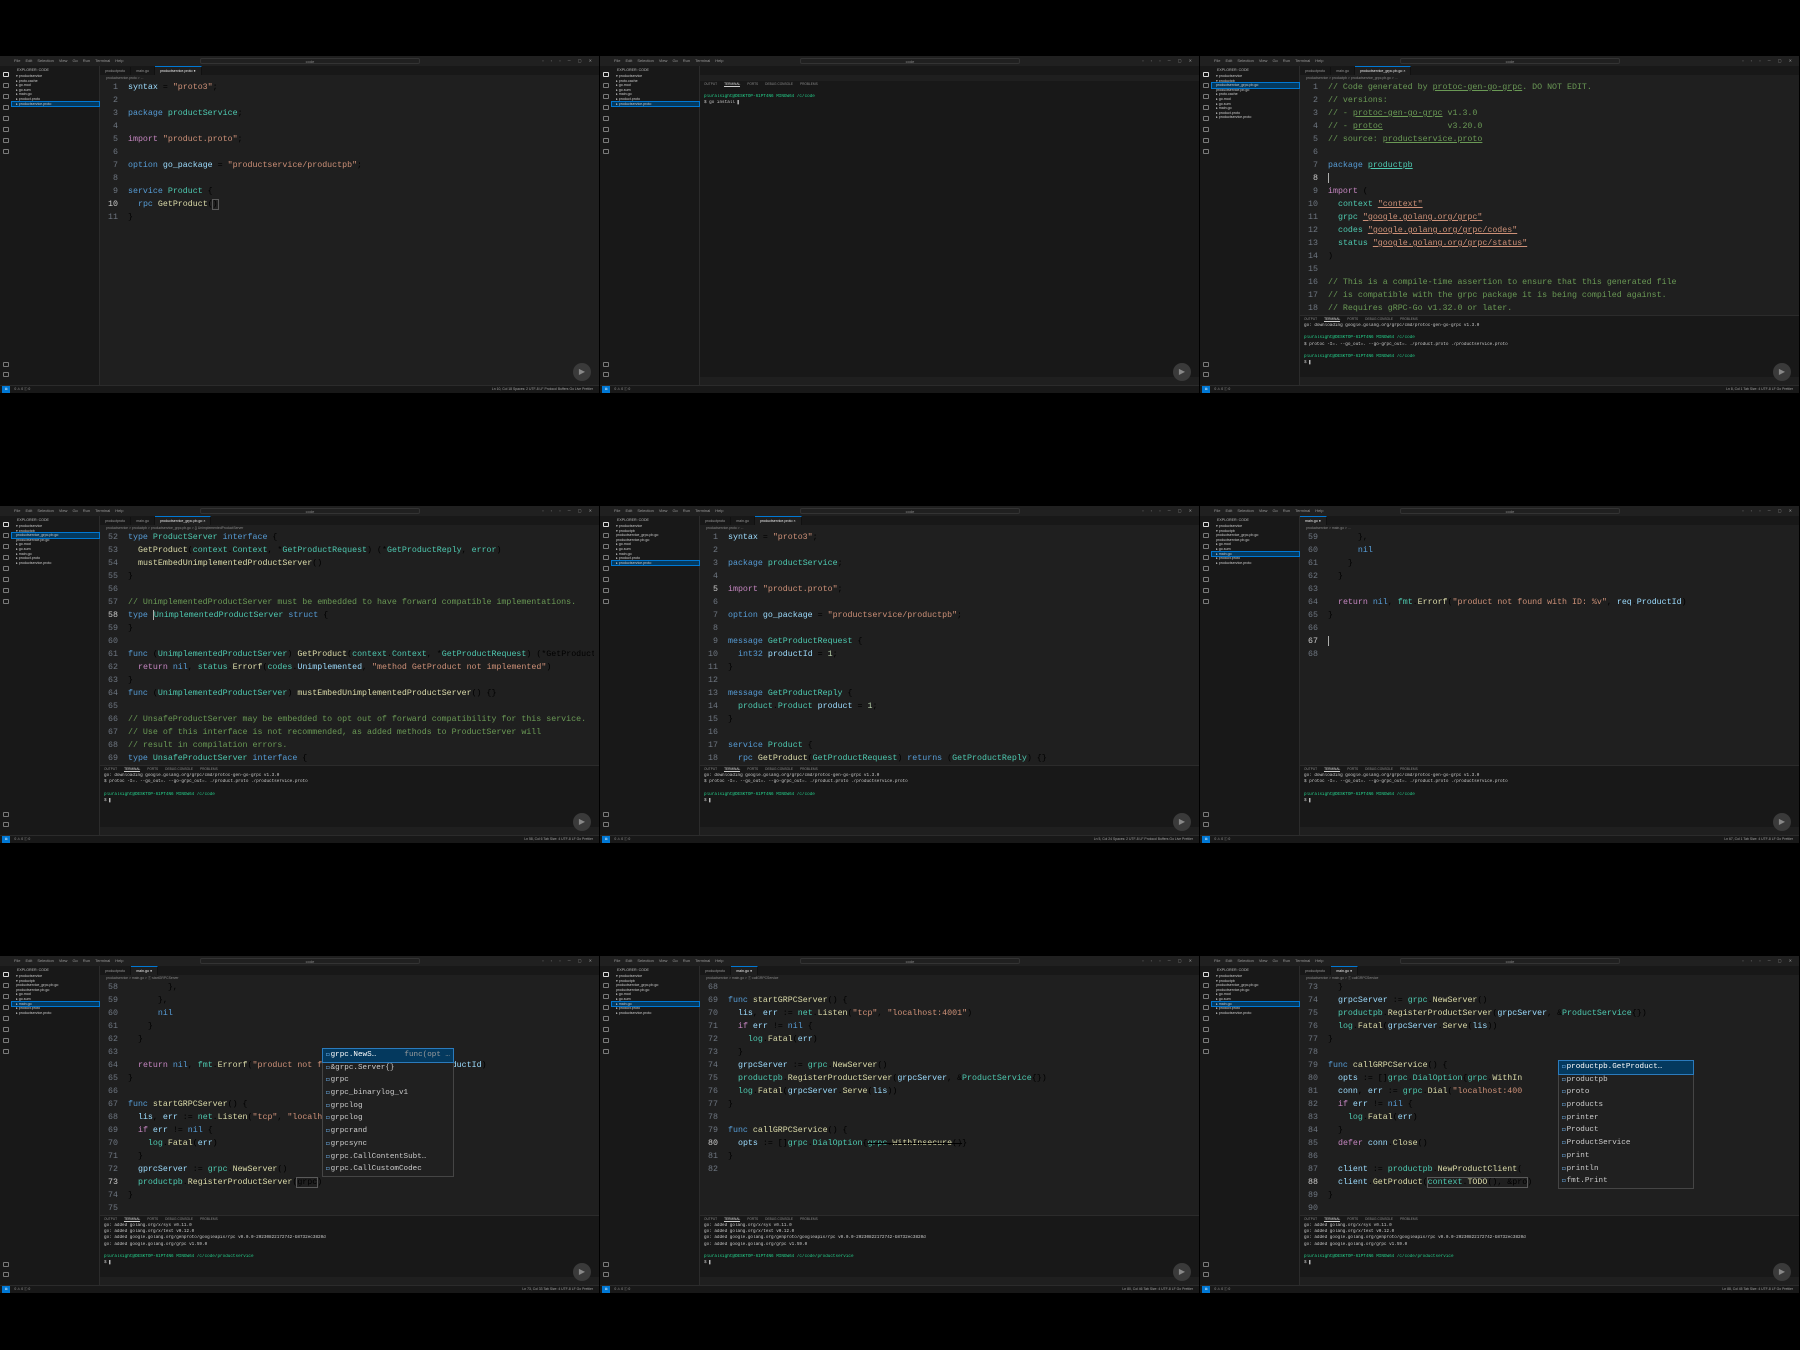 This screenshot has width=1800, height=1350. What do you see at coordinates (1626, 1169) in the screenshot?
I see `suggestion-item: ◻println` at bounding box center [1626, 1169].